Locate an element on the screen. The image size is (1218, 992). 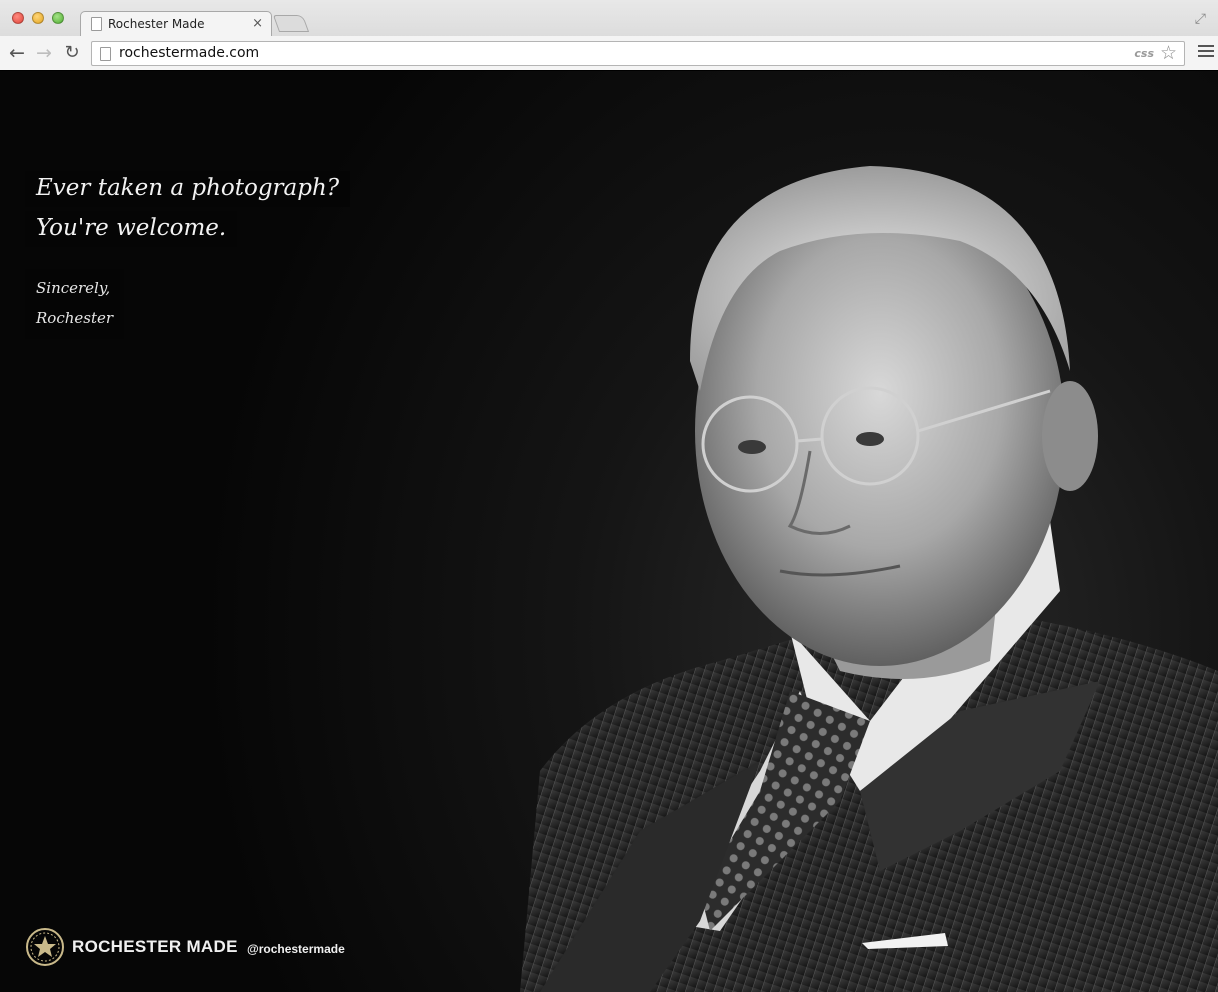
window-minimize-button is located at coordinates (38, 18).